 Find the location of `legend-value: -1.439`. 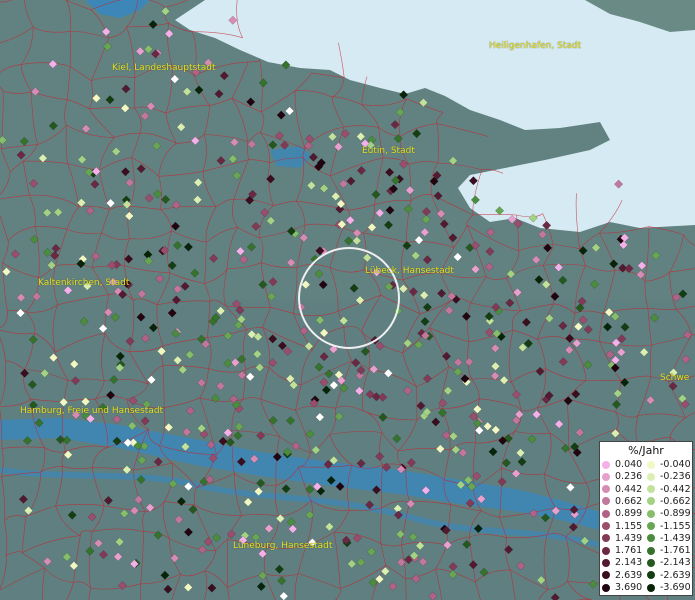

legend-value: -1.439 is located at coordinates (675, 538).